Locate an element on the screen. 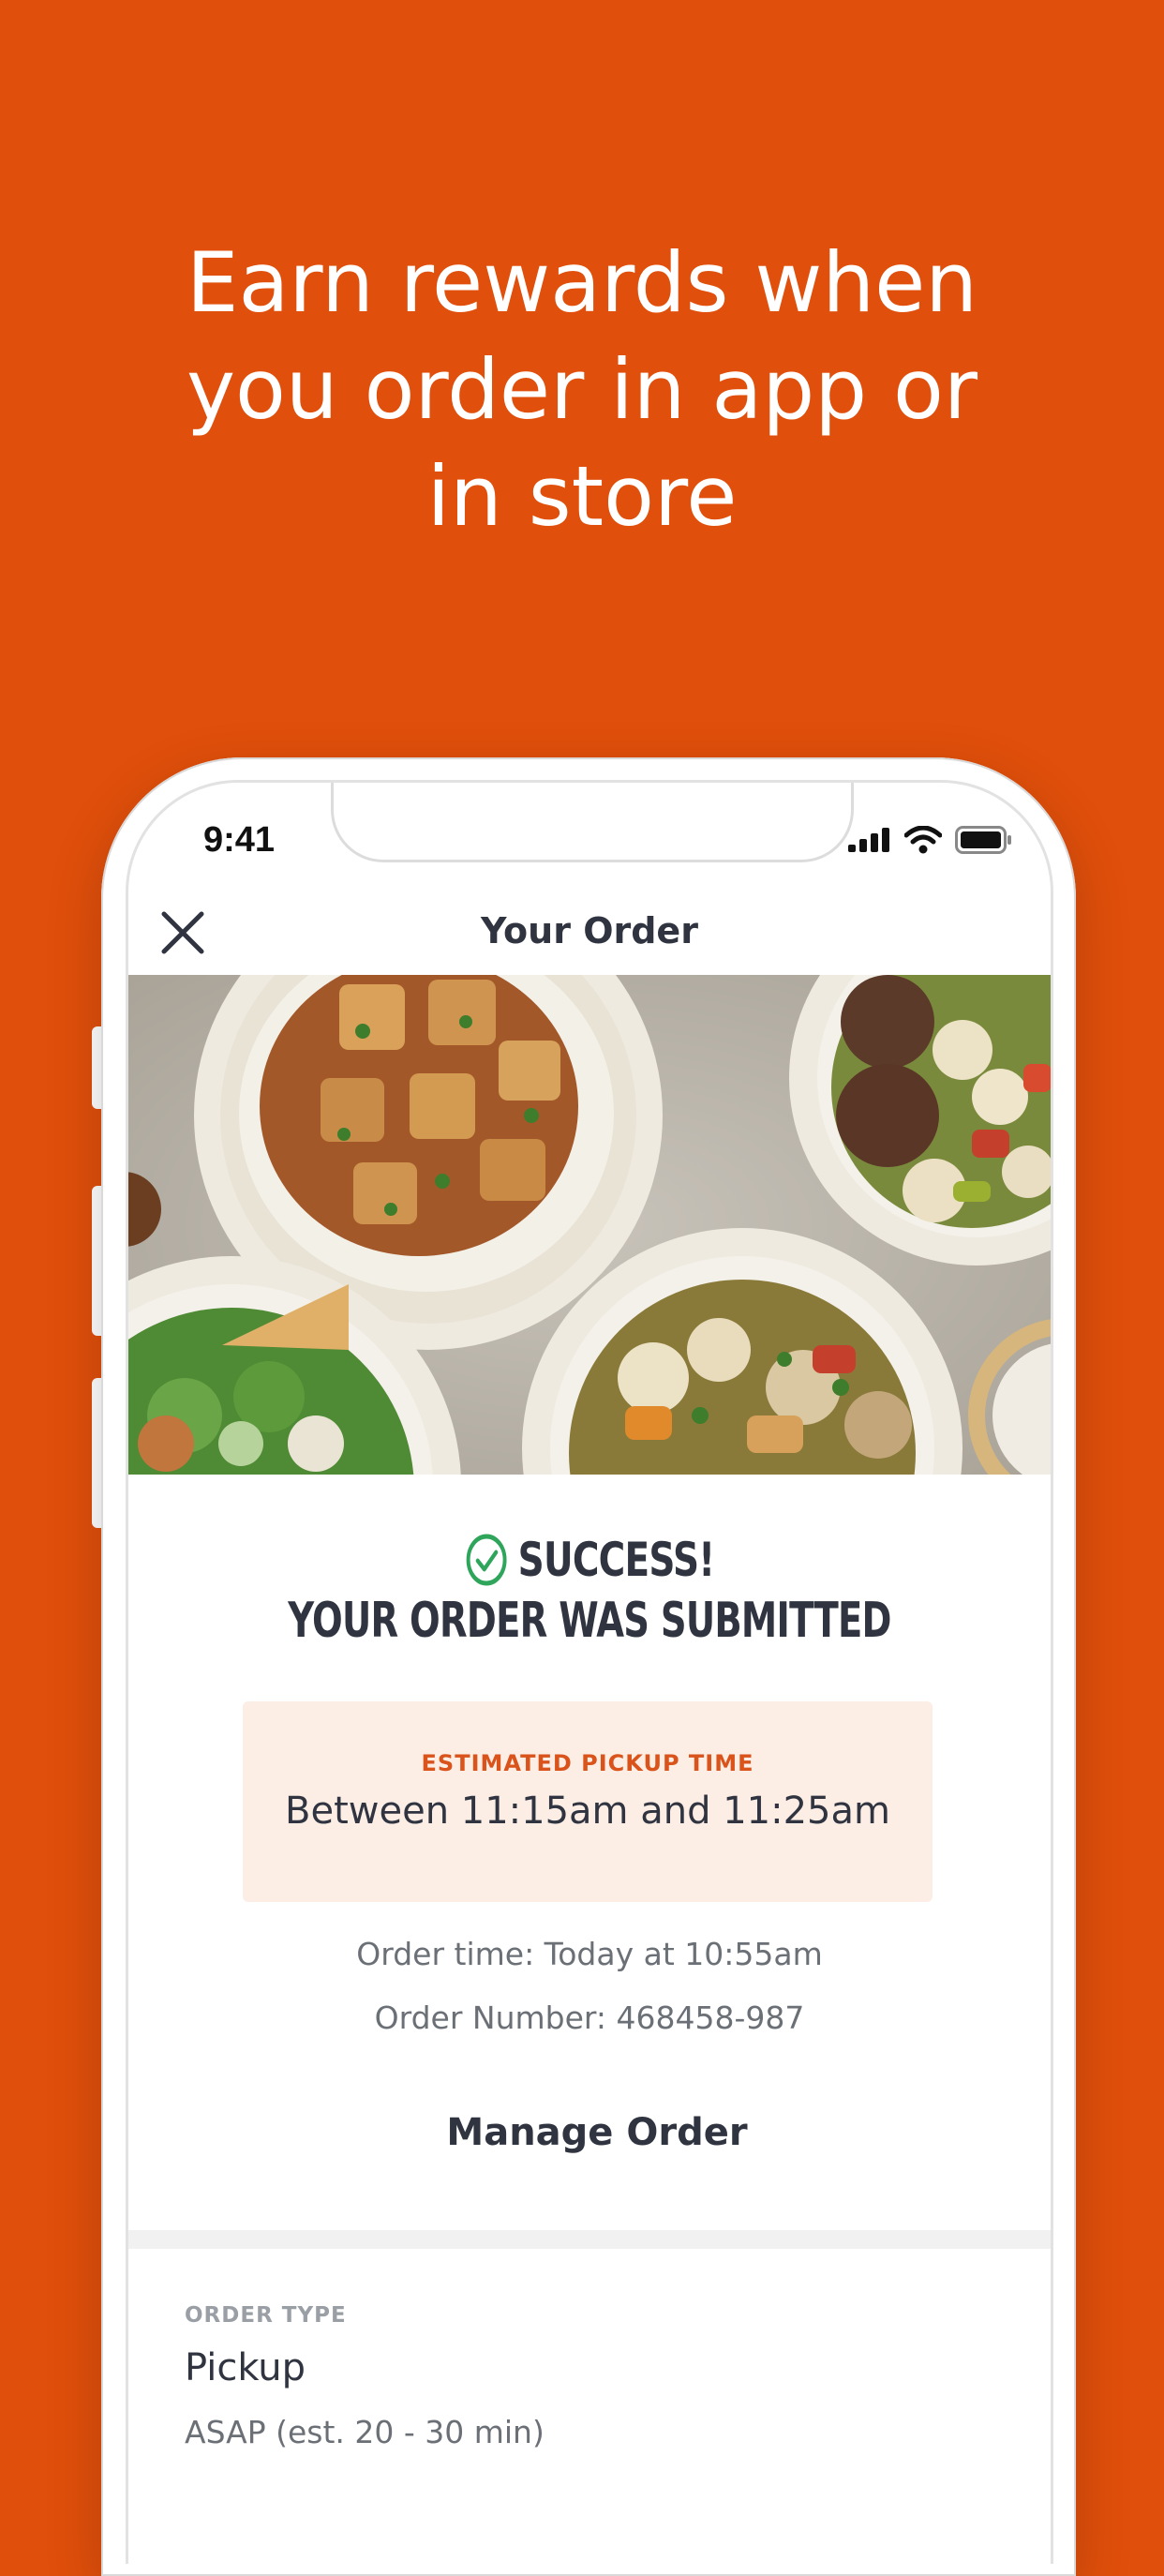  cellular-signal-icon is located at coordinates (868, 840).